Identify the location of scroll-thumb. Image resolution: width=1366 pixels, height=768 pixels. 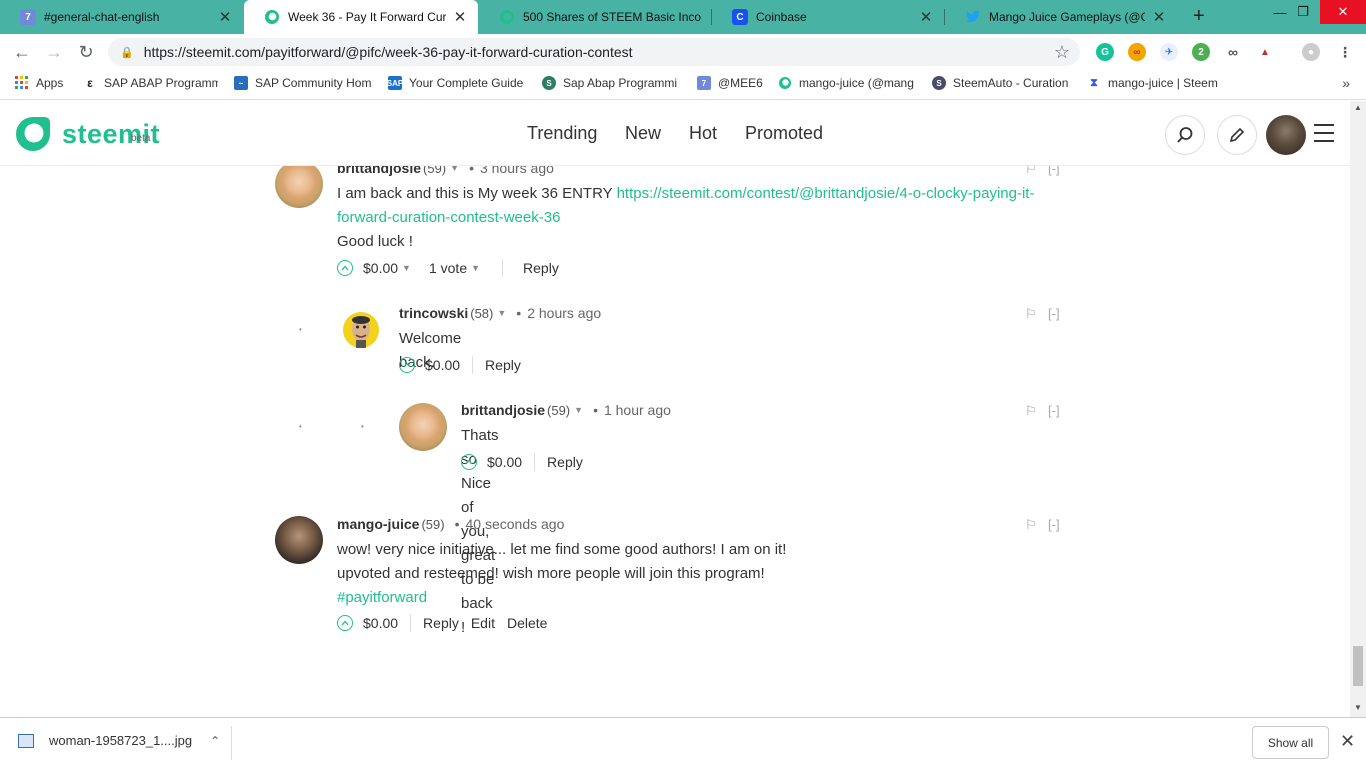
(1358, 666).